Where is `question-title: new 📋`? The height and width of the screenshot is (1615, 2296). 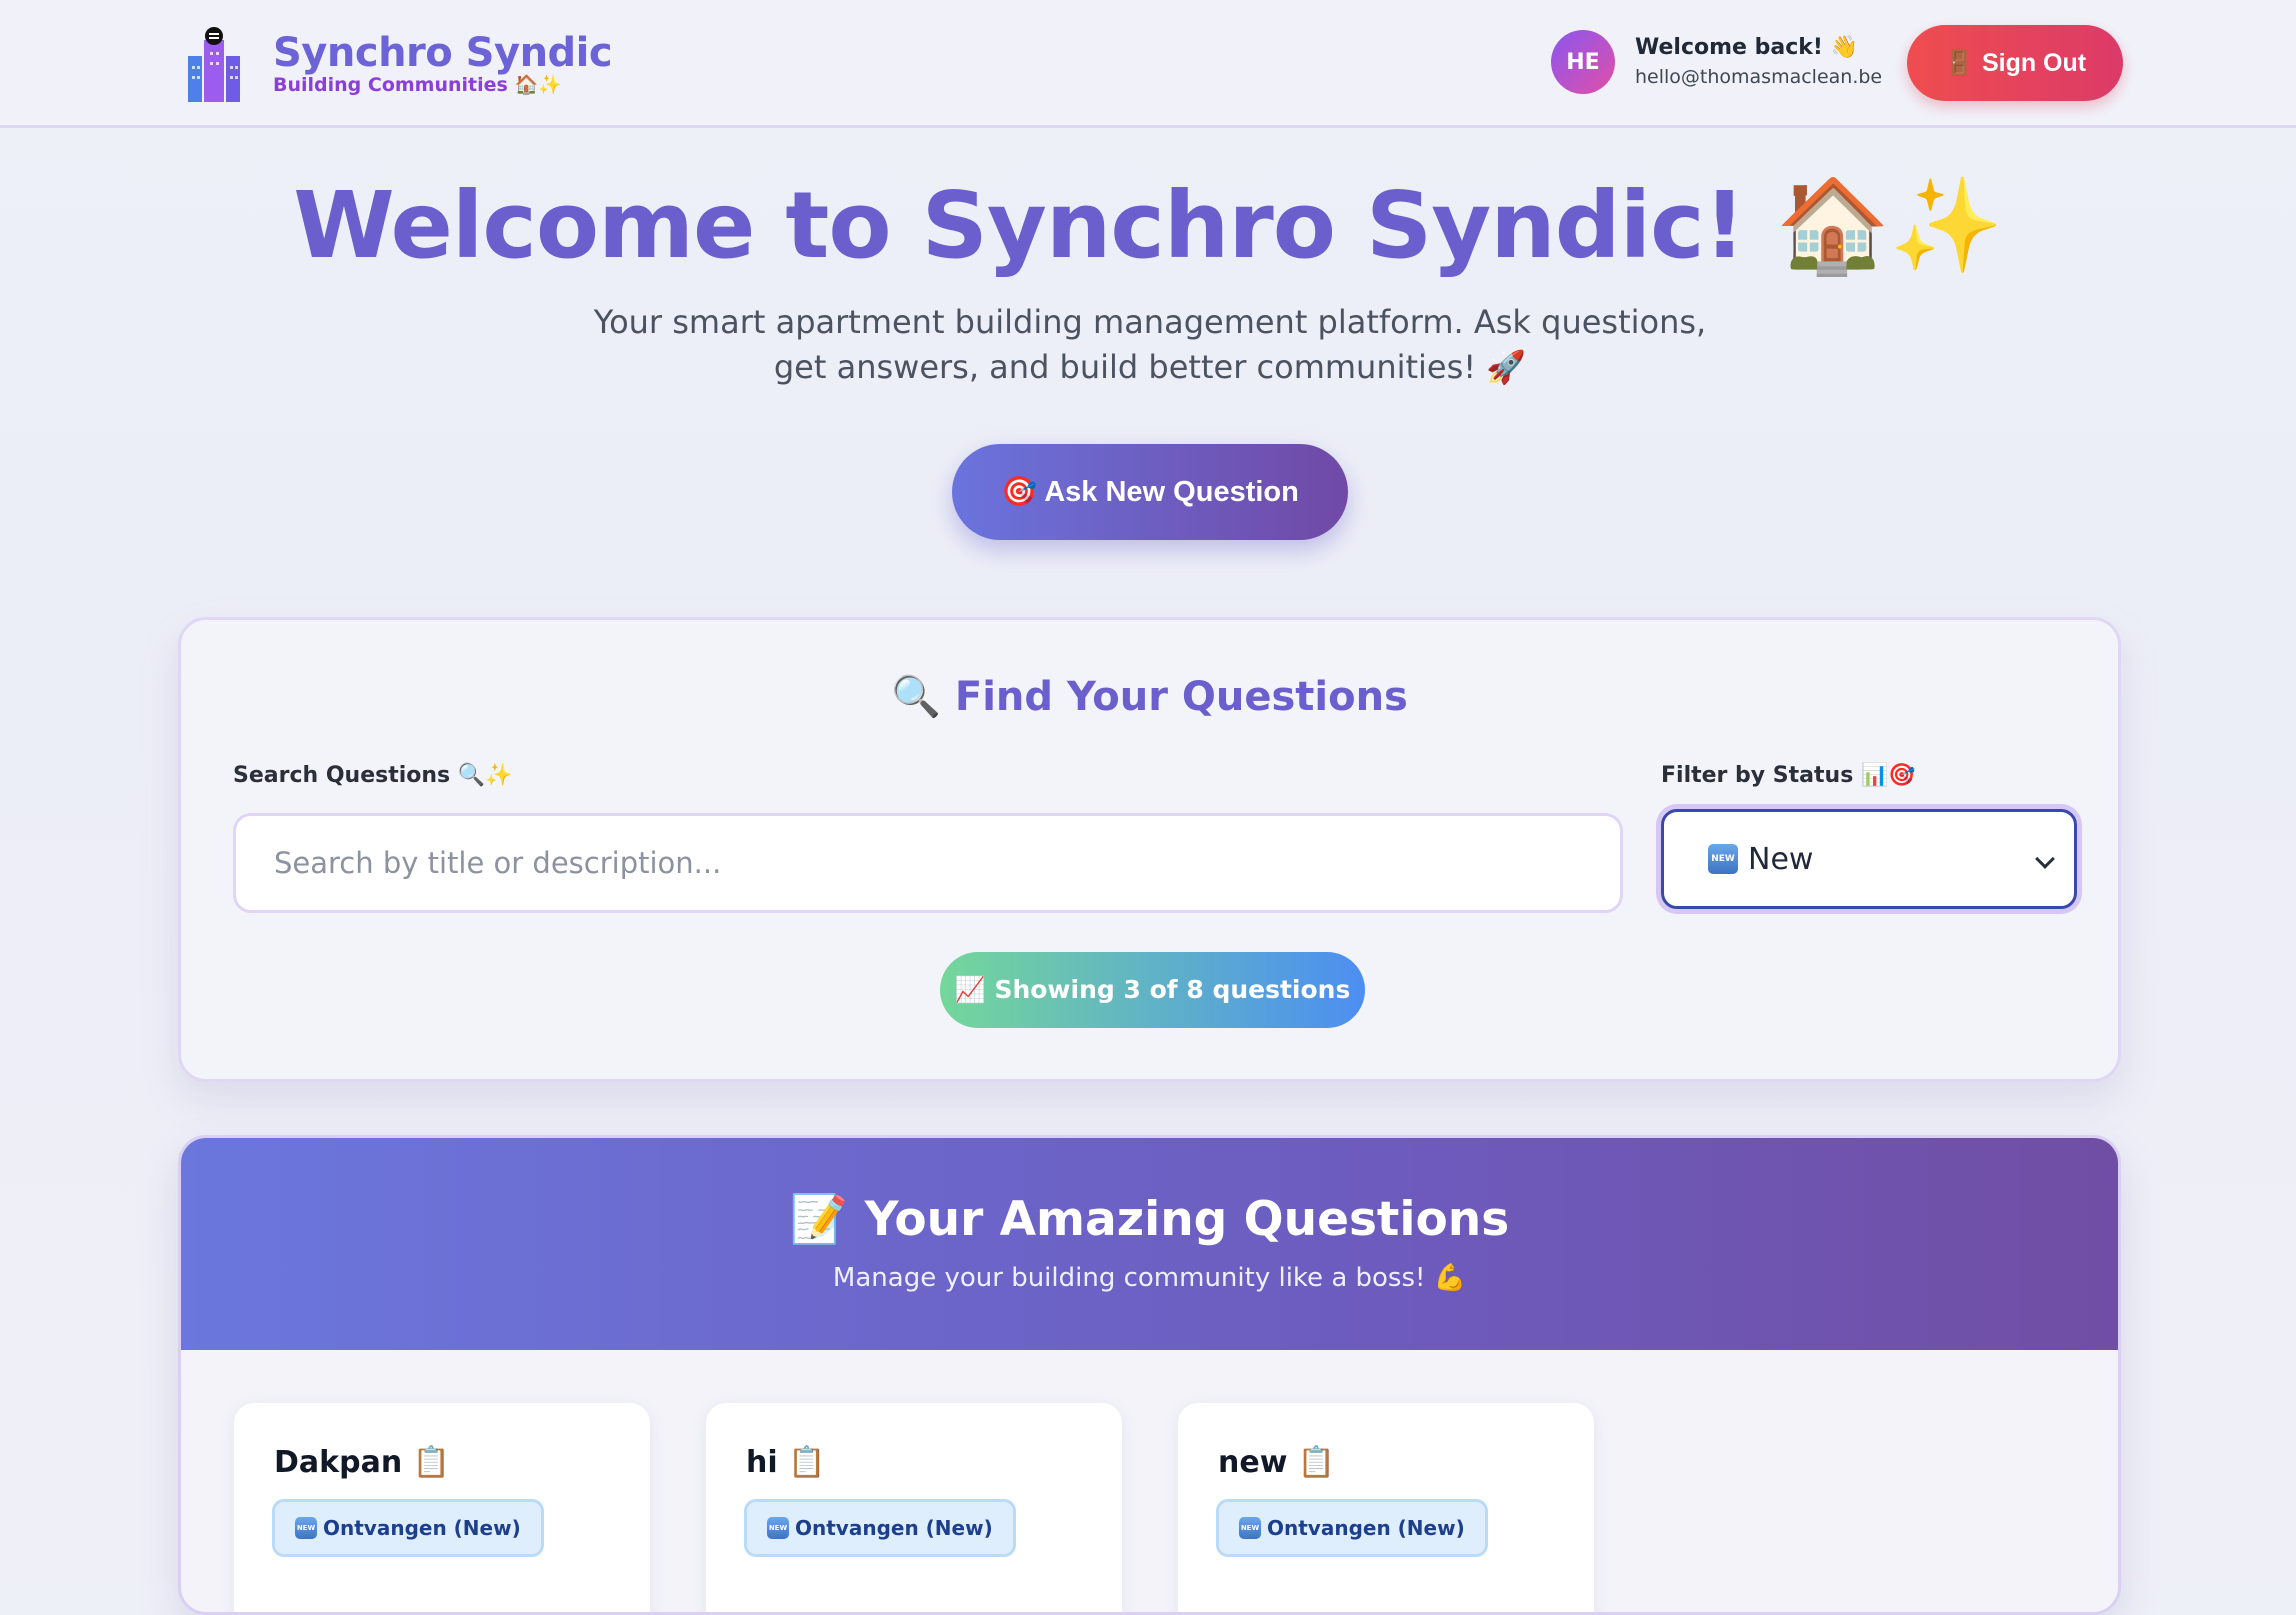
question-title: new 📋 is located at coordinates (1276, 1462).